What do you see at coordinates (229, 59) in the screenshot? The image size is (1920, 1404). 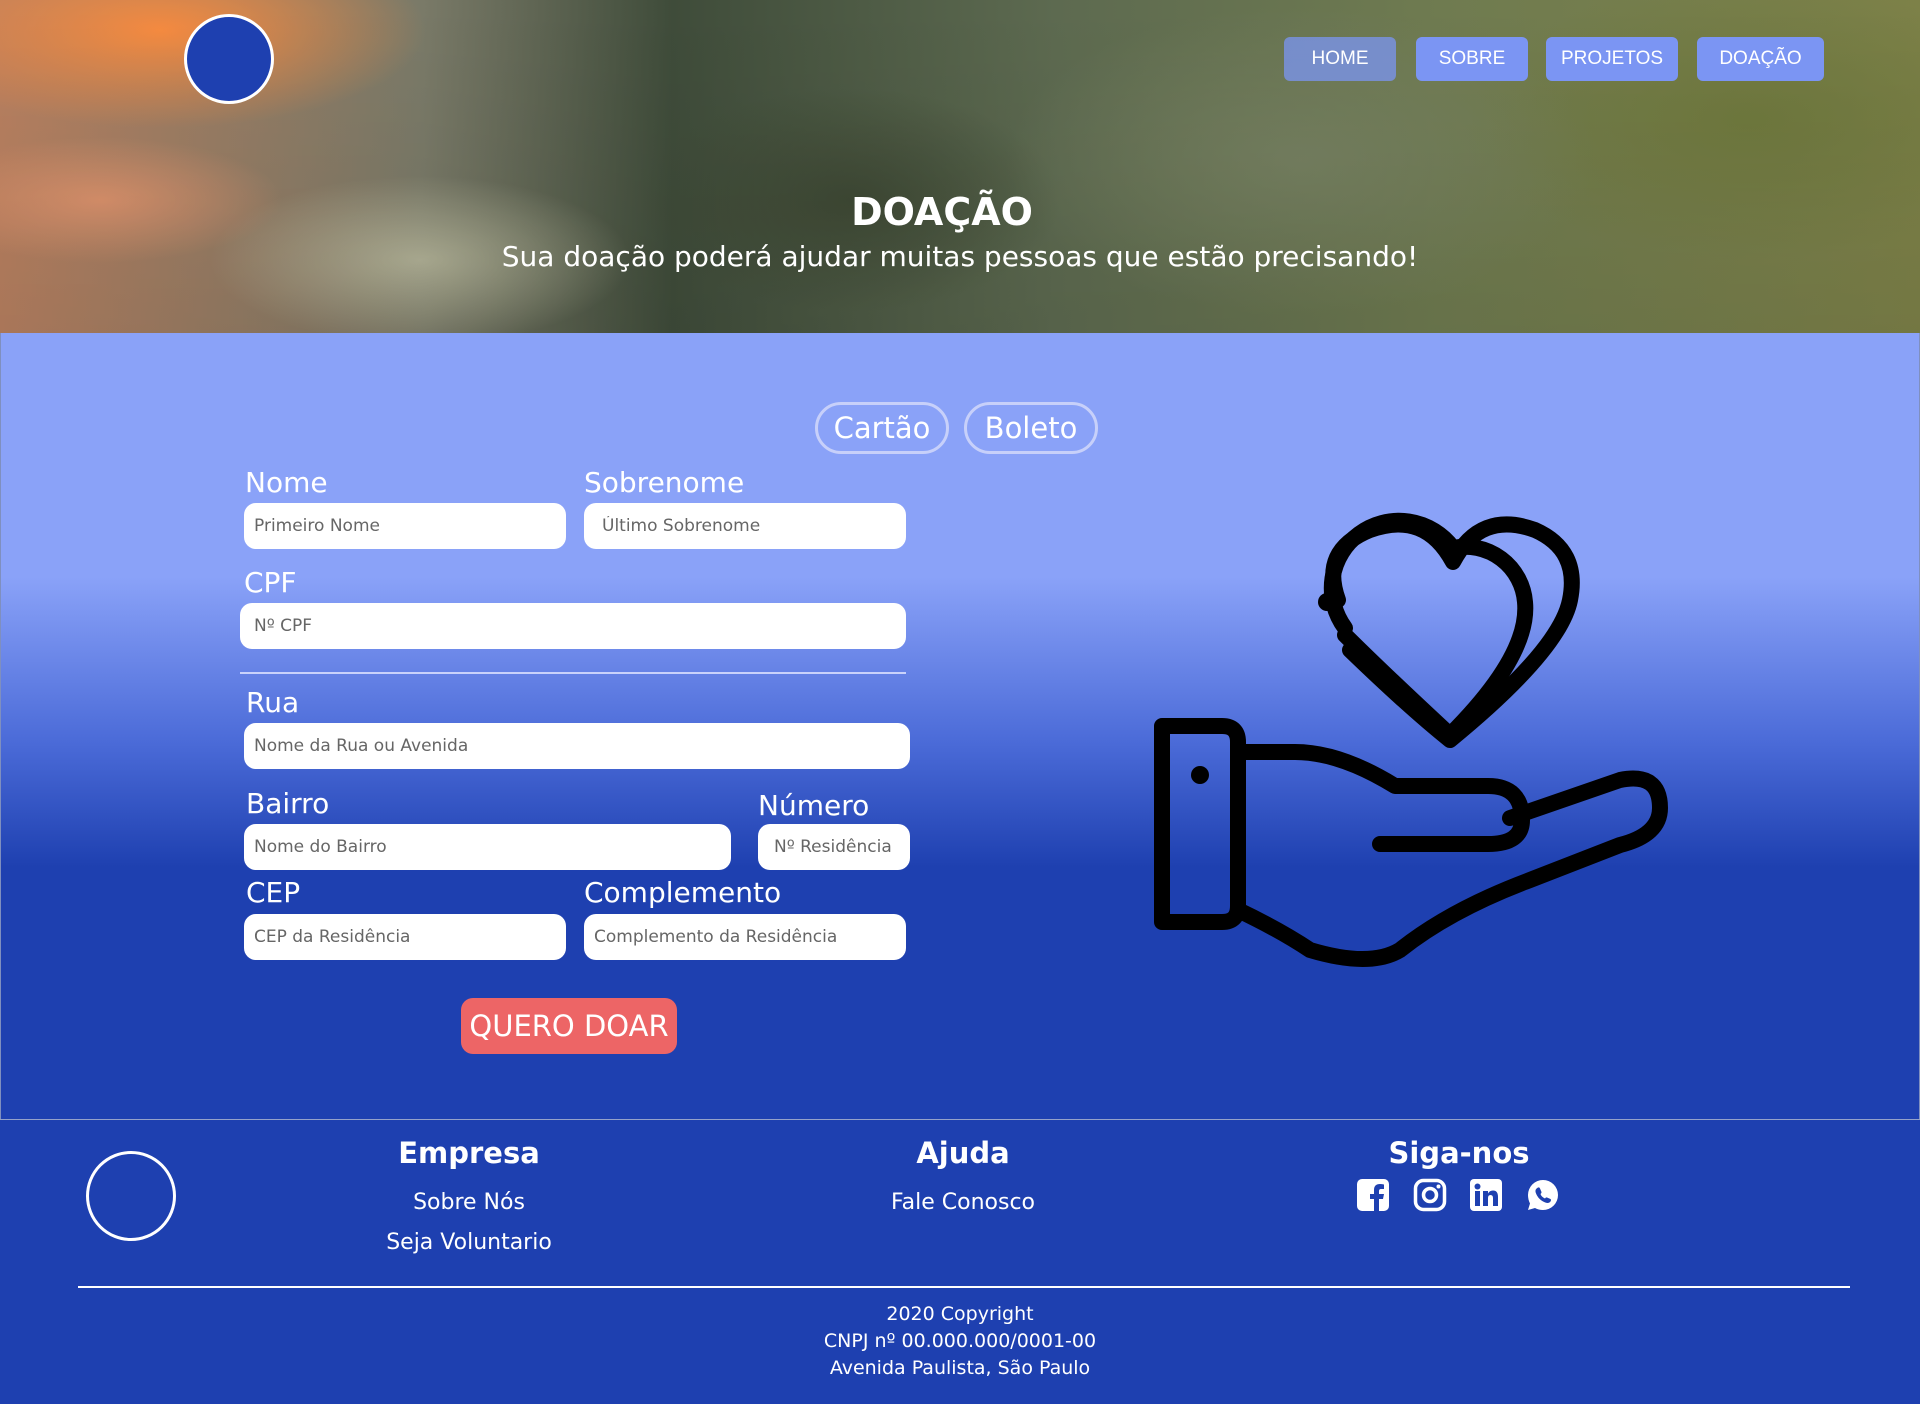 I see `site-logo` at bounding box center [229, 59].